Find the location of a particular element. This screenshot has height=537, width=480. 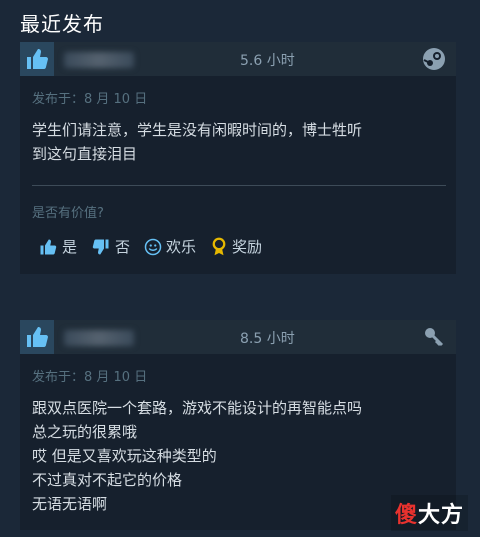

thumbs-down-icon is located at coordinates (100, 246).